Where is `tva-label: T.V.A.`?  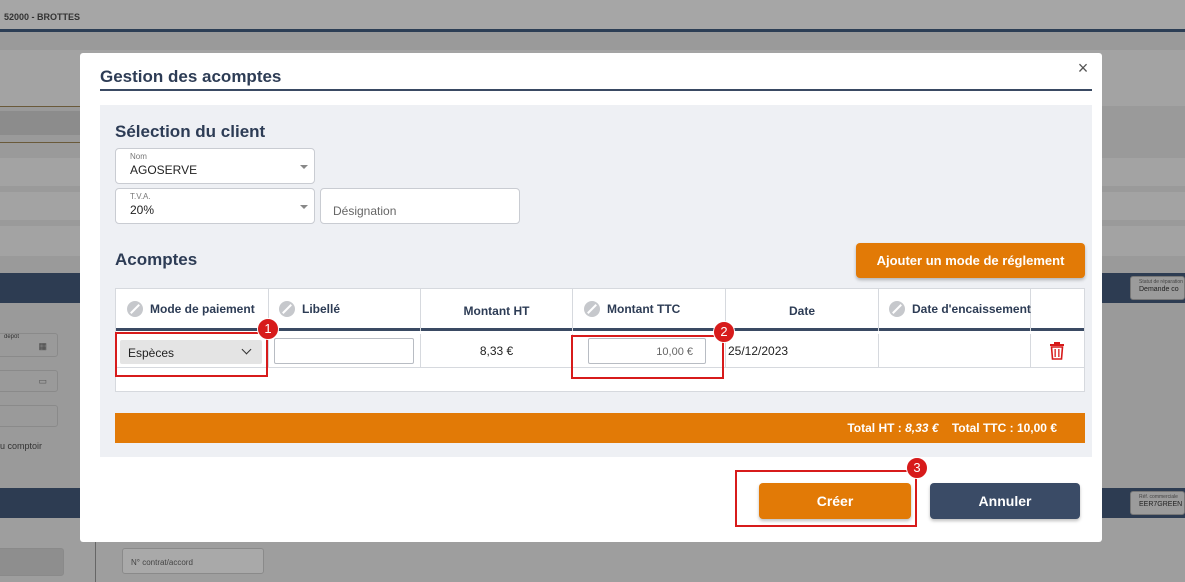
tva-label: T.V.A. is located at coordinates (140, 196).